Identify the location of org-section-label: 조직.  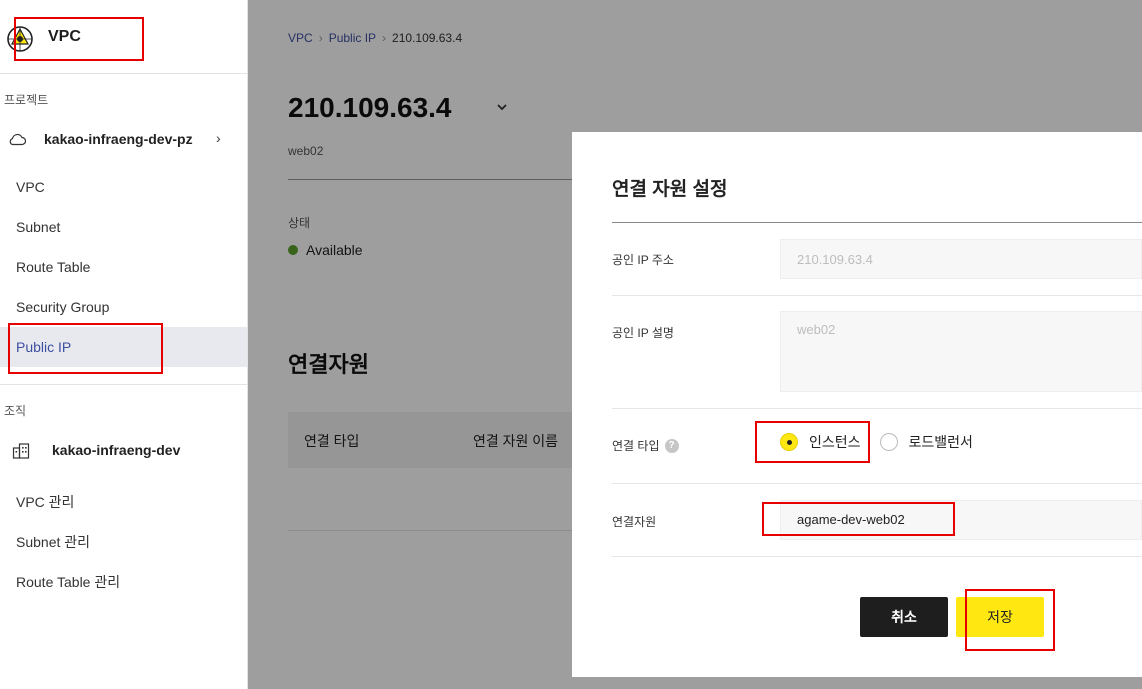
(15, 411).